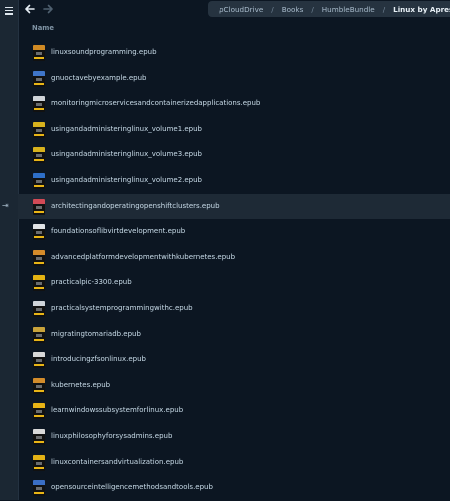 The height and width of the screenshot is (501, 450). I want to click on back-arrow-icon, so click(30, 9).